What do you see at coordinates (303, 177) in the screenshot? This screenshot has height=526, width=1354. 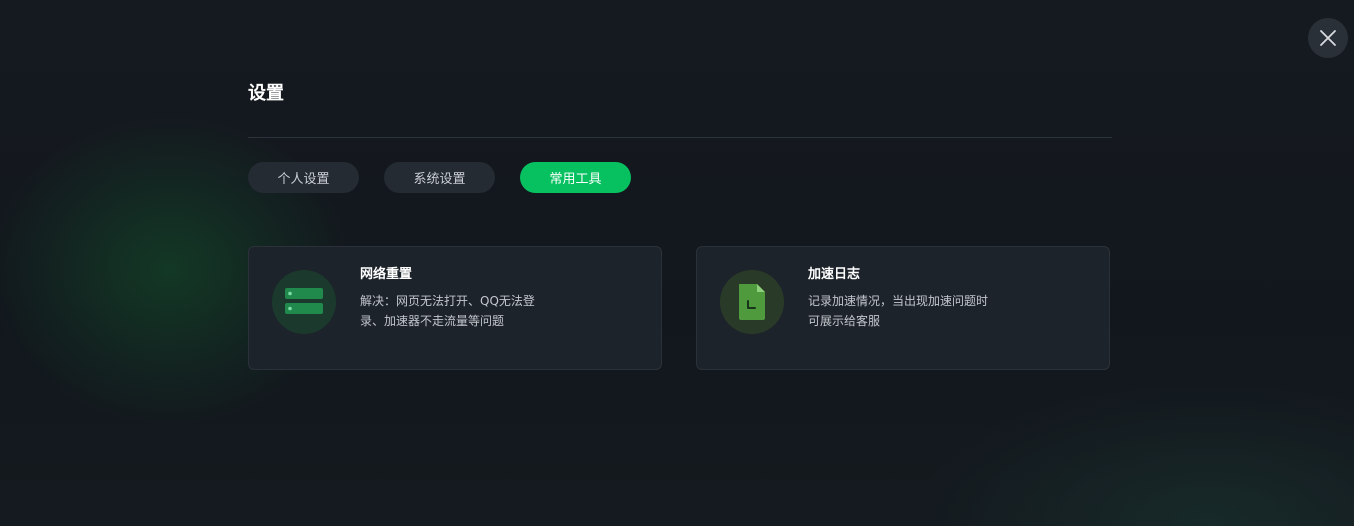 I see `tab-personal-settings: 个人设置` at bounding box center [303, 177].